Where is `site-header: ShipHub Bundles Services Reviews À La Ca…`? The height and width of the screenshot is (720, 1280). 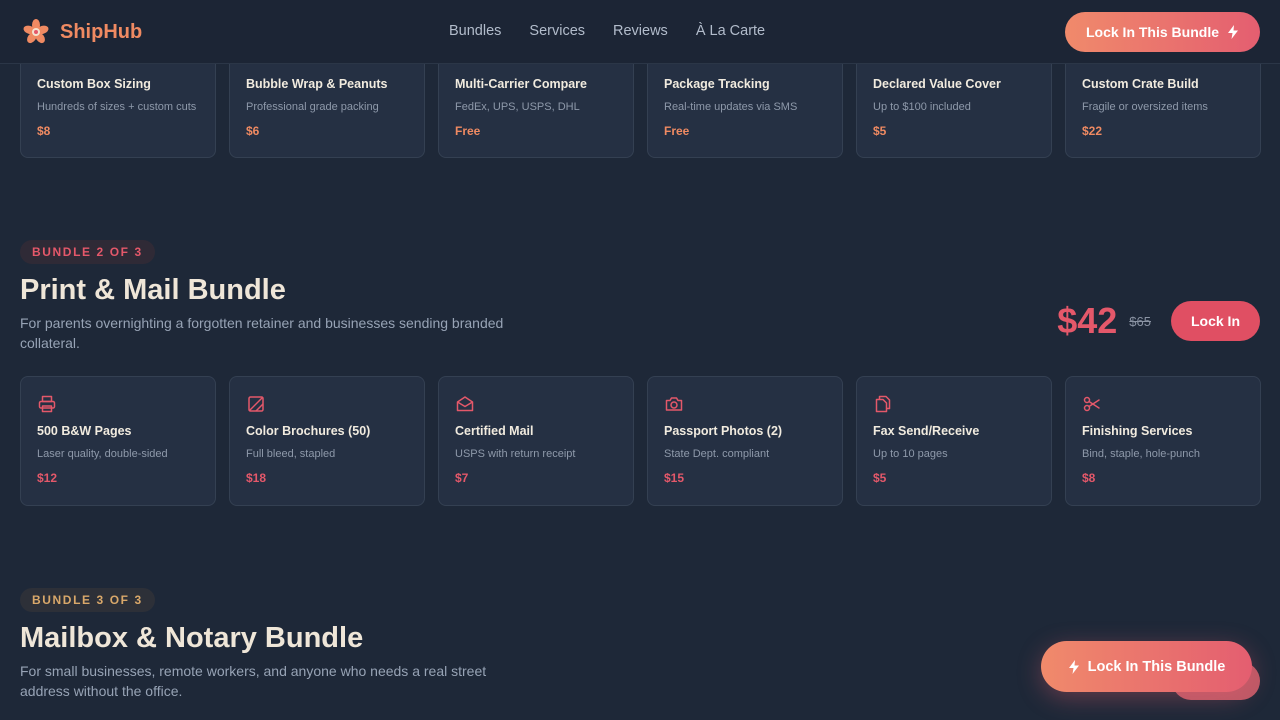 site-header: ShipHub Bundles Services Reviews À La Ca… is located at coordinates (640, 32).